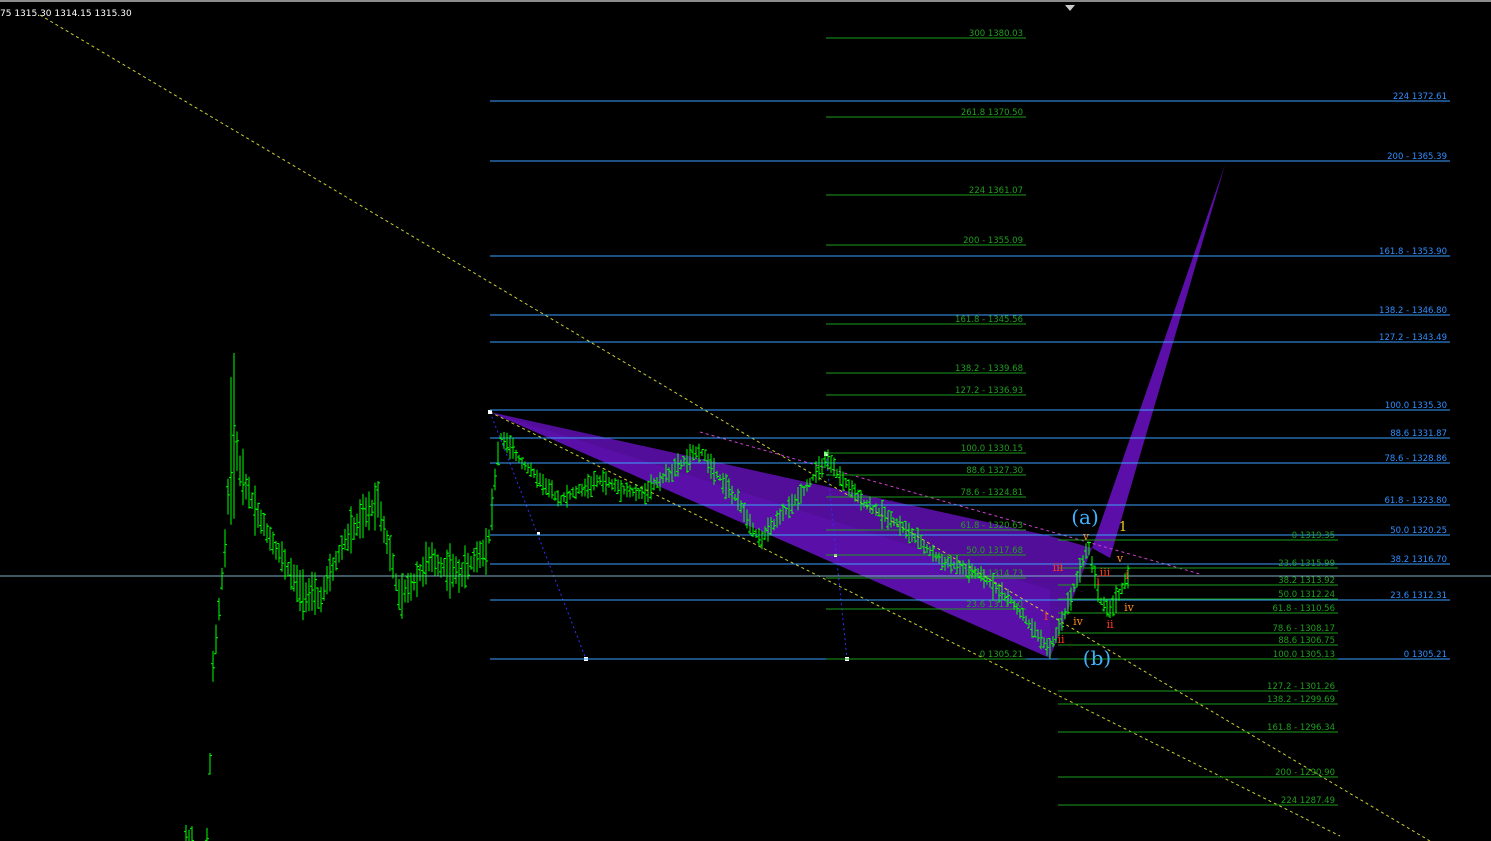 This screenshot has width=1491, height=841. I want to click on fib-blue-label: 127.2 - 1343.49, so click(1413, 338).